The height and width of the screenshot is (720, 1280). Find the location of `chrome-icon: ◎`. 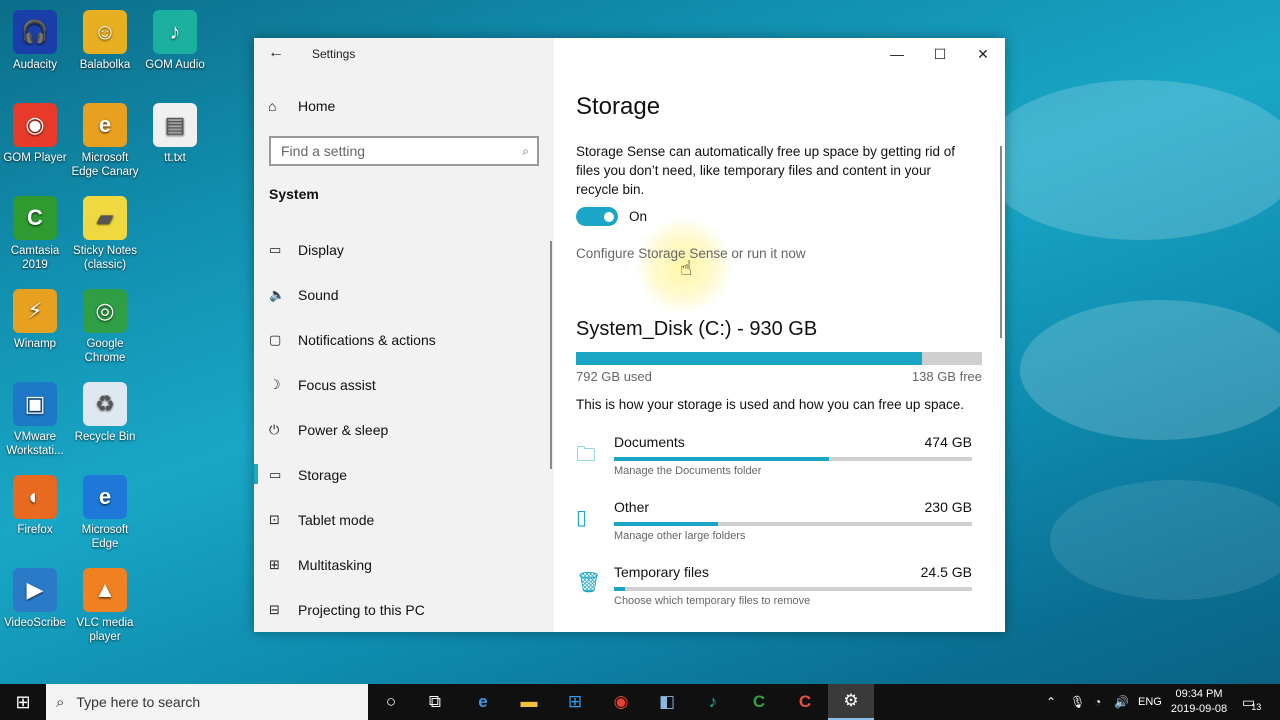

chrome-icon: ◎ is located at coordinates (105, 311).